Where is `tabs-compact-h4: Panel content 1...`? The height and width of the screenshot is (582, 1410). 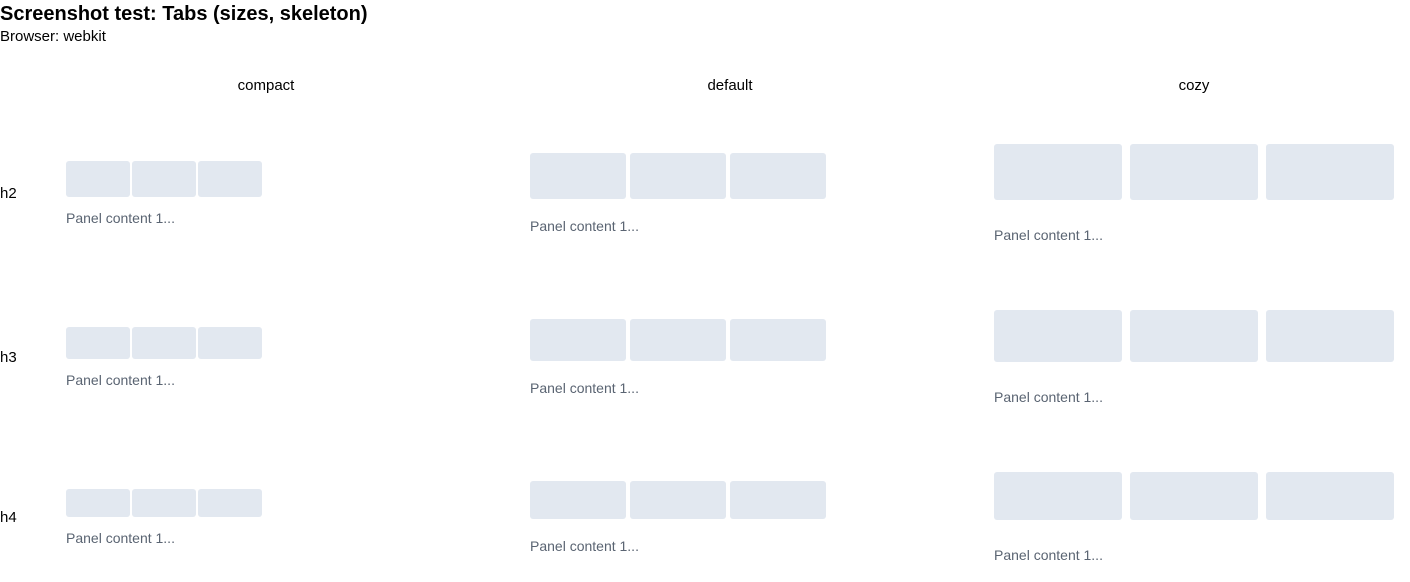 tabs-compact-h4: Panel content 1... is located at coordinates (165, 517).